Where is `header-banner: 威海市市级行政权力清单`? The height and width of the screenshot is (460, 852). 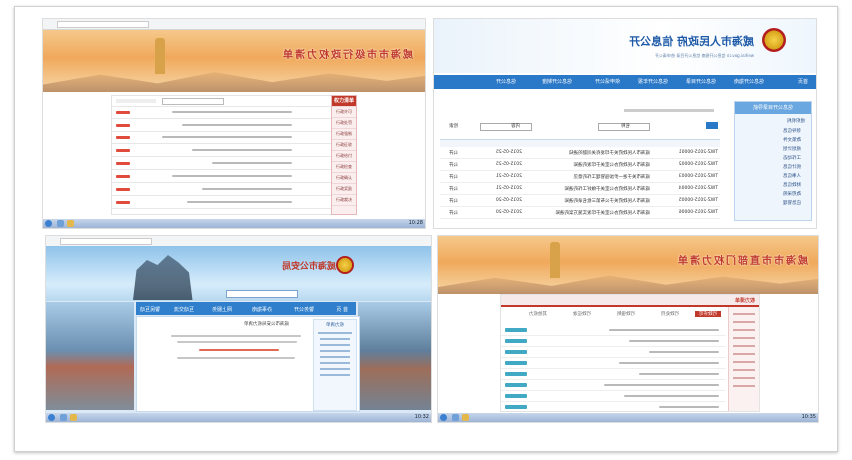 header-banner: 威海市市级行政权力清单 is located at coordinates (234, 61).